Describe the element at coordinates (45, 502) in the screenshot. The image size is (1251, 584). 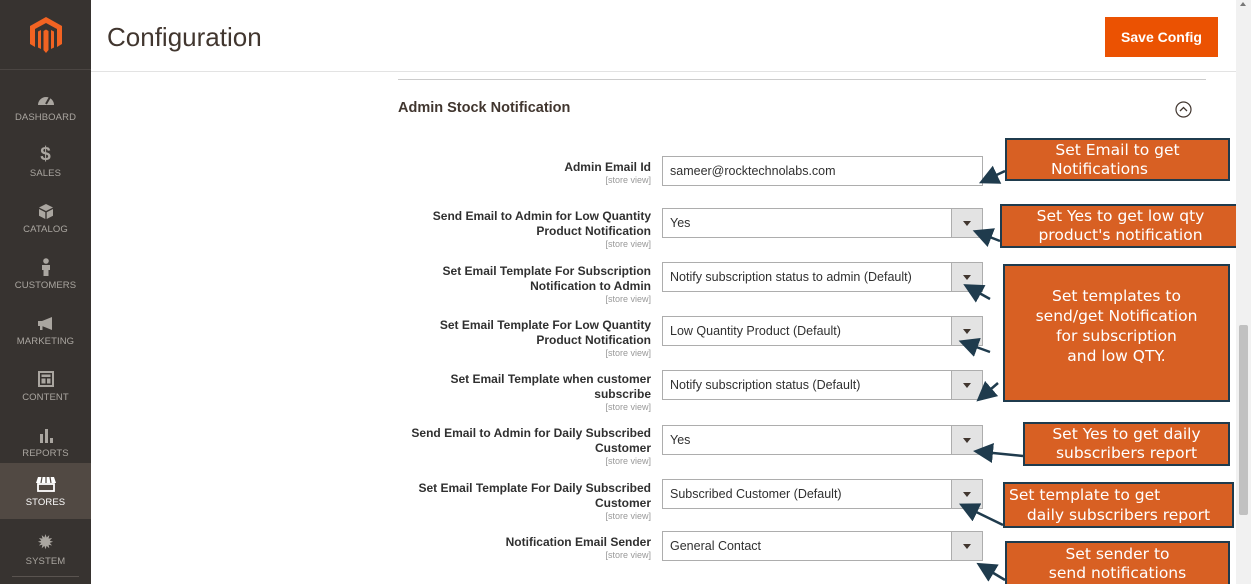
I see `sidebar-item-label: STORES` at that location.